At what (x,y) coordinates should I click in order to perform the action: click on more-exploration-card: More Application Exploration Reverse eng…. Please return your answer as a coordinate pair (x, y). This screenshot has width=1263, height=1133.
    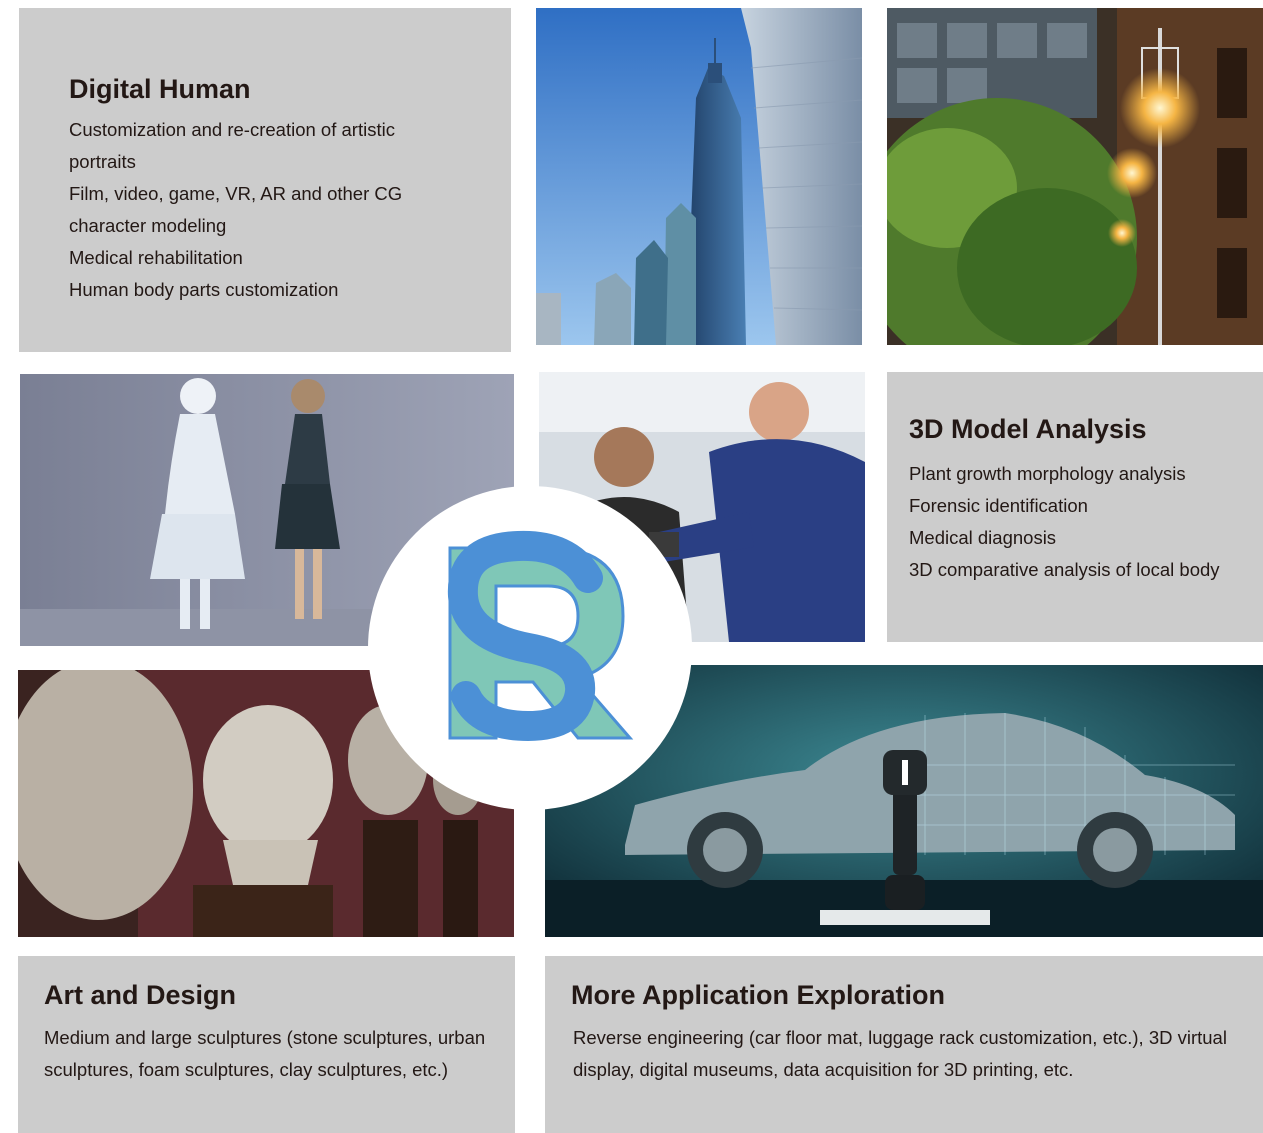
    Looking at the image, I should click on (904, 1044).